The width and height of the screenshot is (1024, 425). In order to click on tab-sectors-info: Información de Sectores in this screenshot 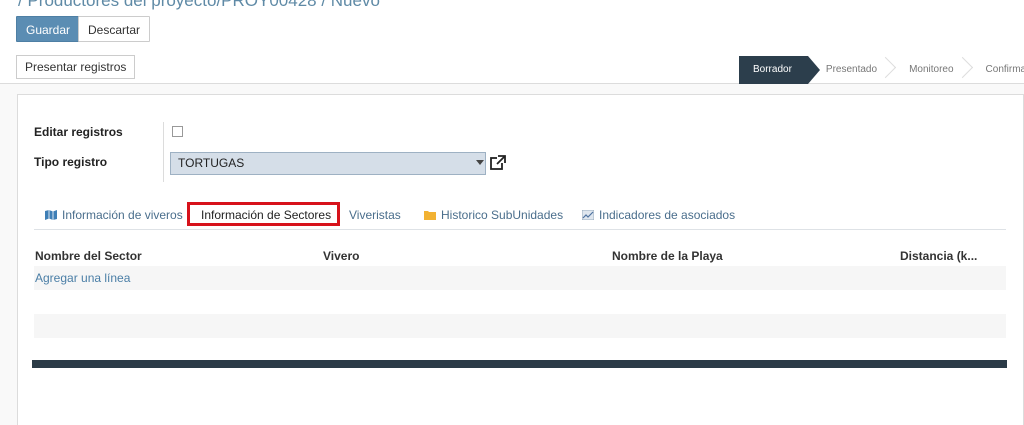, I will do `click(266, 215)`.